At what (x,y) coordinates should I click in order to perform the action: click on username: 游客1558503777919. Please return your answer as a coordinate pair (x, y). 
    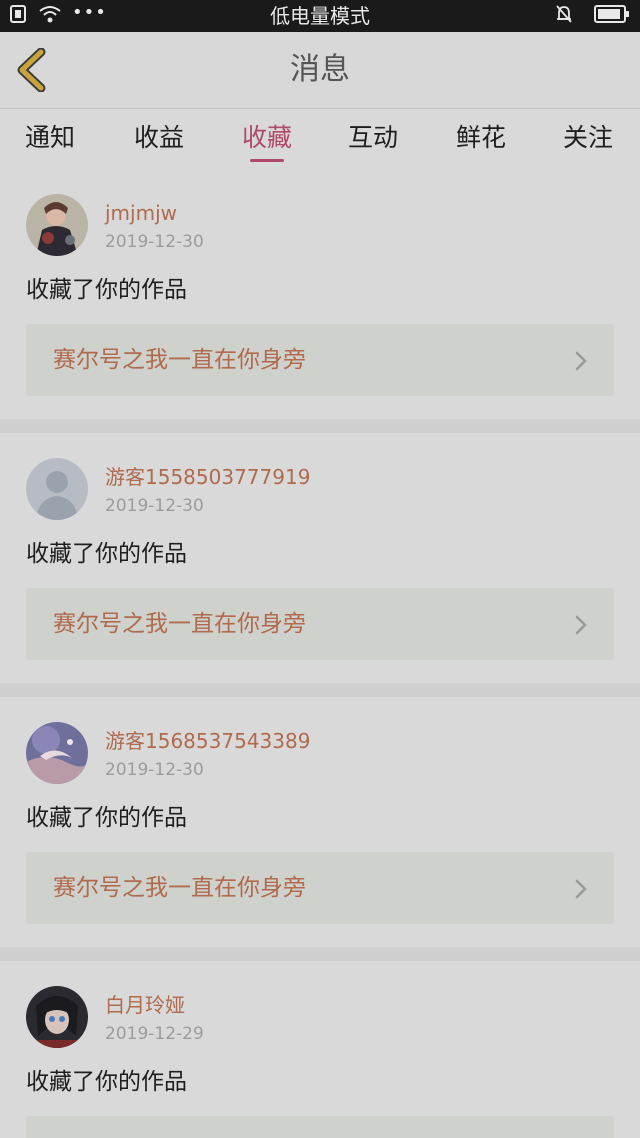
    Looking at the image, I should click on (207, 477).